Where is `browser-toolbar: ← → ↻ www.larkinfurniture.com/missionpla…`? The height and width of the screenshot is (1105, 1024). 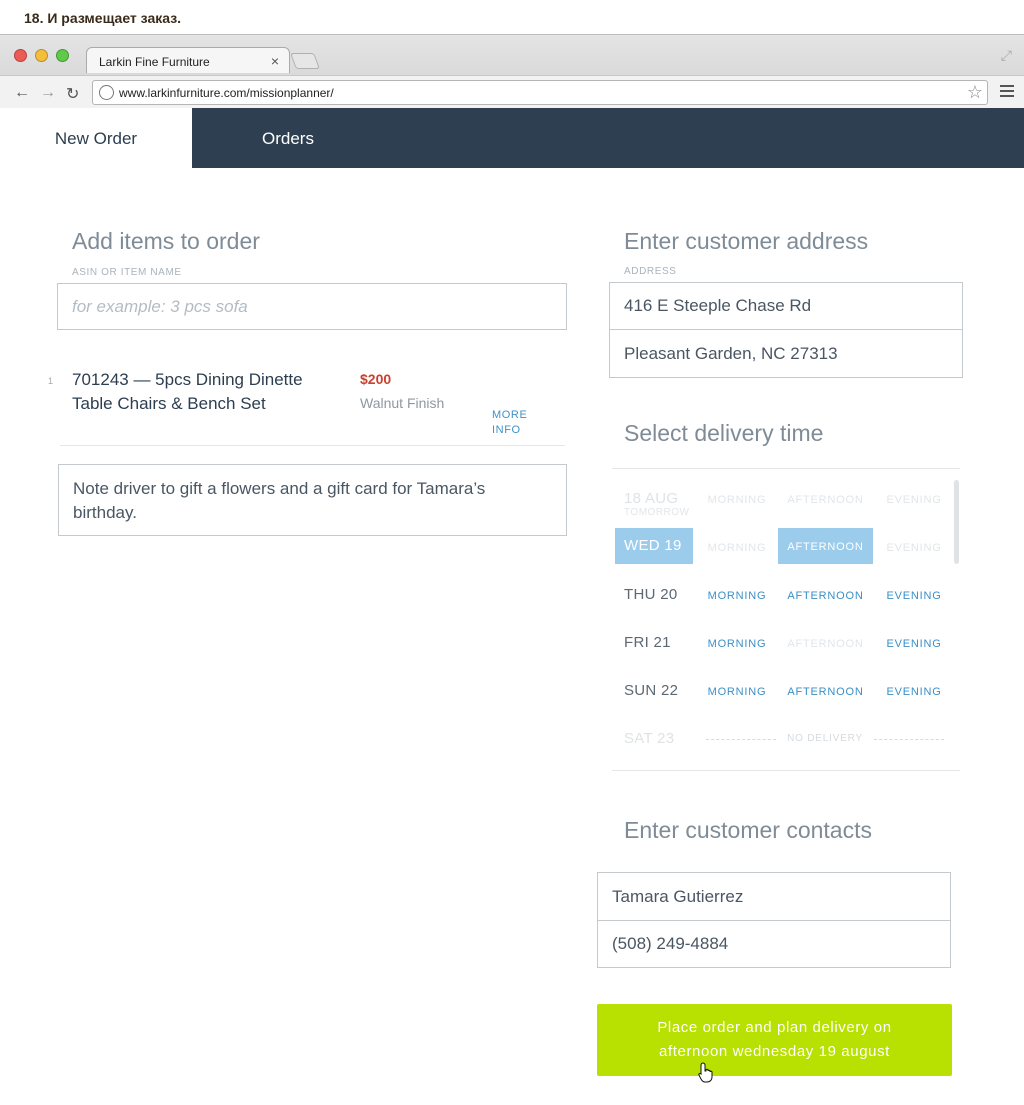 browser-toolbar: ← → ↻ www.larkinfurniture.com/missionpla… is located at coordinates (512, 92).